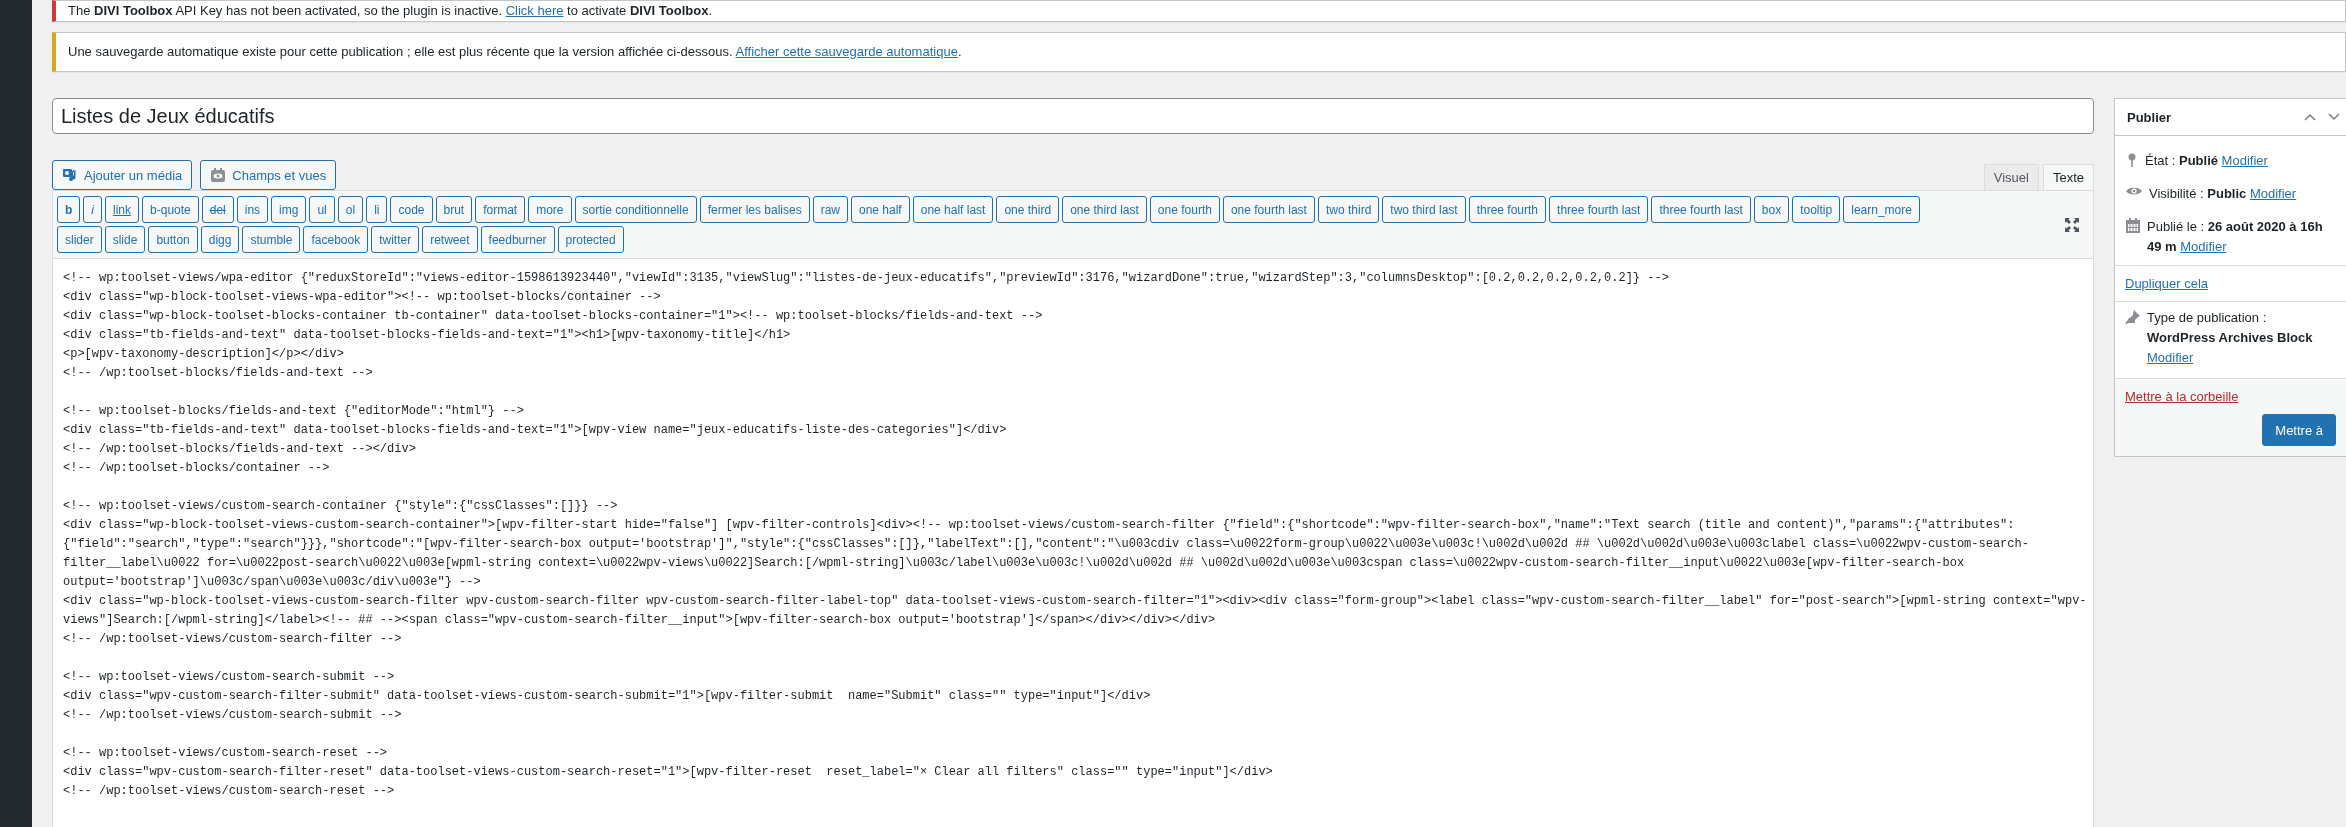 This screenshot has width=2346, height=827. I want to click on code-line: <div class="wp-block-toolset-views-custom-search-filter wpv-custom-search-filter wpv-custom-search-filter-label-top" data-toolset-views-custom-search-filter="1"><div><div class="form-group"><label class="wpv-custom-search-filter__label" for="post-search">[wpml-string context="wpv-, so click(1073, 601).